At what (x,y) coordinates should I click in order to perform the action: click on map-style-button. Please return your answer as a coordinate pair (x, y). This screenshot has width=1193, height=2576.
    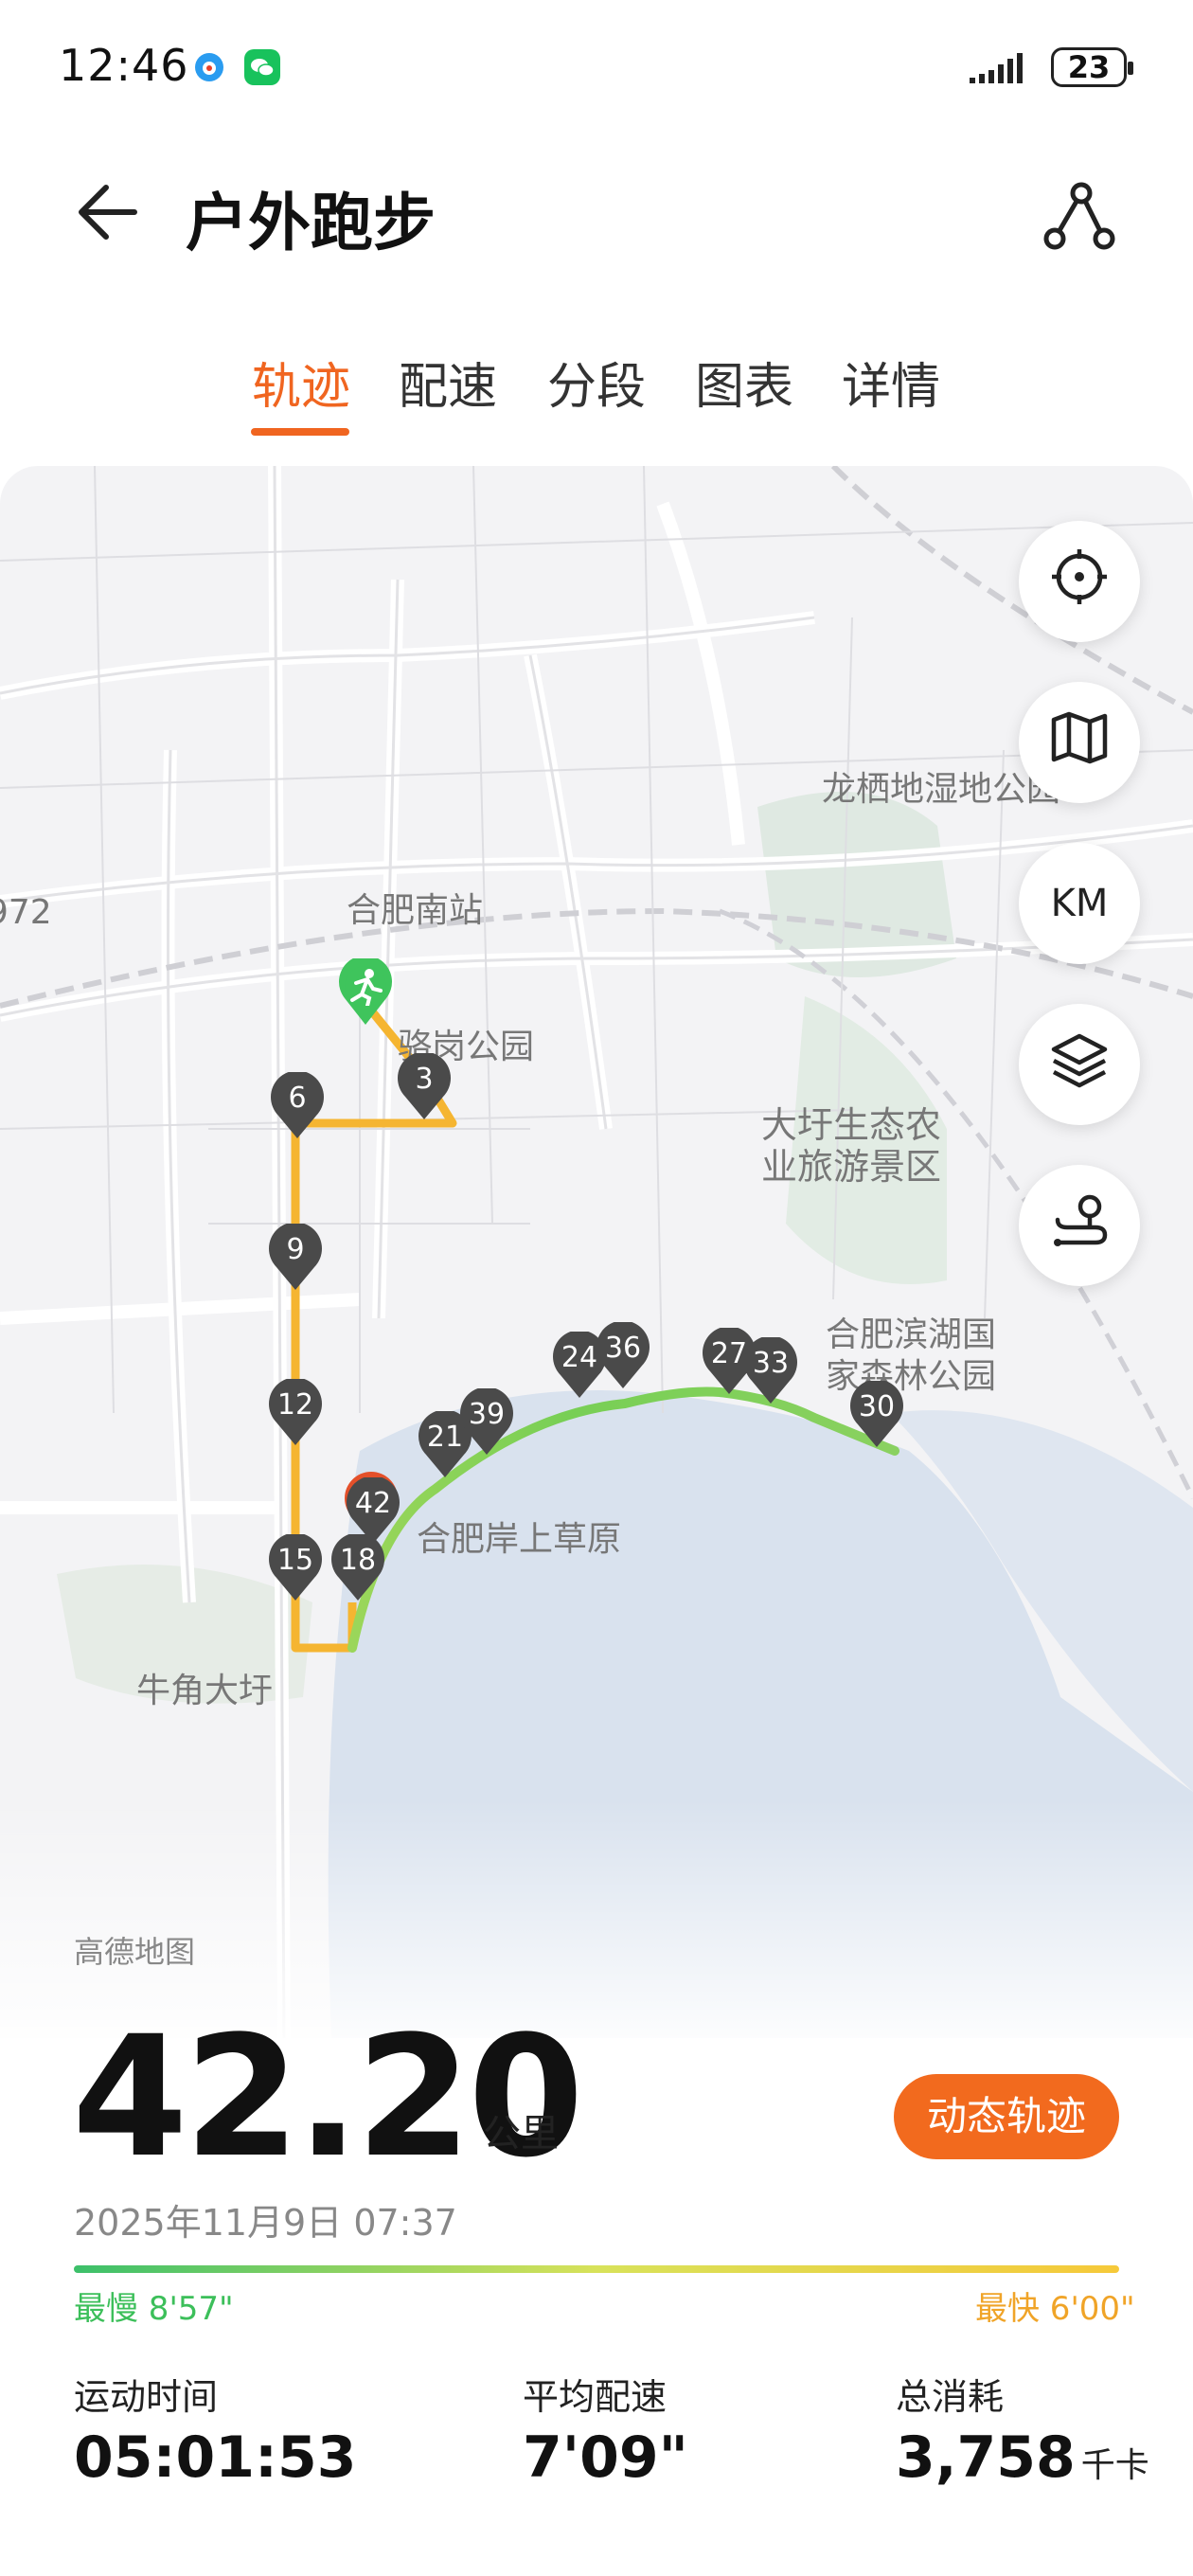
    Looking at the image, I should click on (1079, 742).